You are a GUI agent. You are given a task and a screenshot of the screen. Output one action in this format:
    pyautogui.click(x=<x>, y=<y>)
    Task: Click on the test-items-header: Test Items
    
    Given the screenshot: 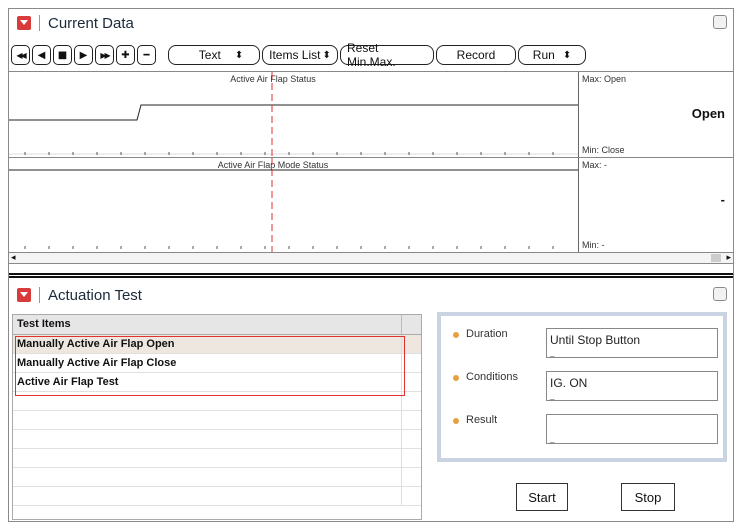 What is the action you would take?
    pyautogui.click(x=217, y=325)
    